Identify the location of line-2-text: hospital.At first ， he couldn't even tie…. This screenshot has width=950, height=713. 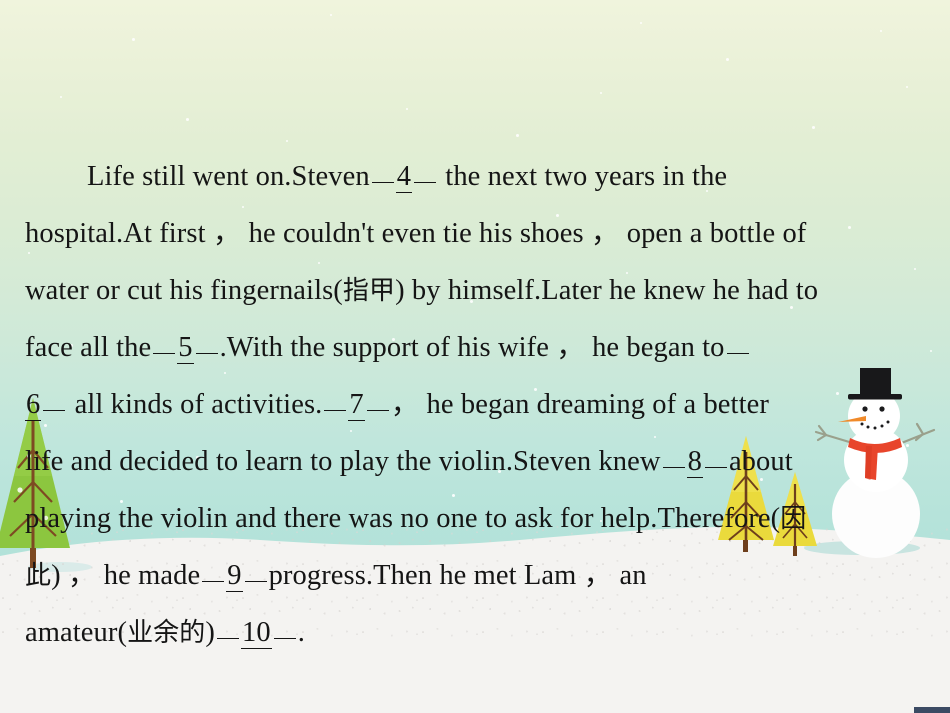
(416, 233).